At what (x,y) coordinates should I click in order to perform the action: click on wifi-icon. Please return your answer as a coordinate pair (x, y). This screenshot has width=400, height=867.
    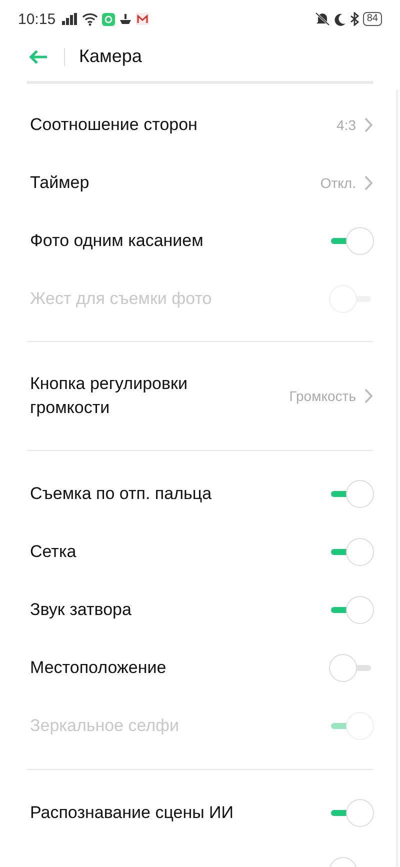
    Looking at the image, I should click on (90, 19).